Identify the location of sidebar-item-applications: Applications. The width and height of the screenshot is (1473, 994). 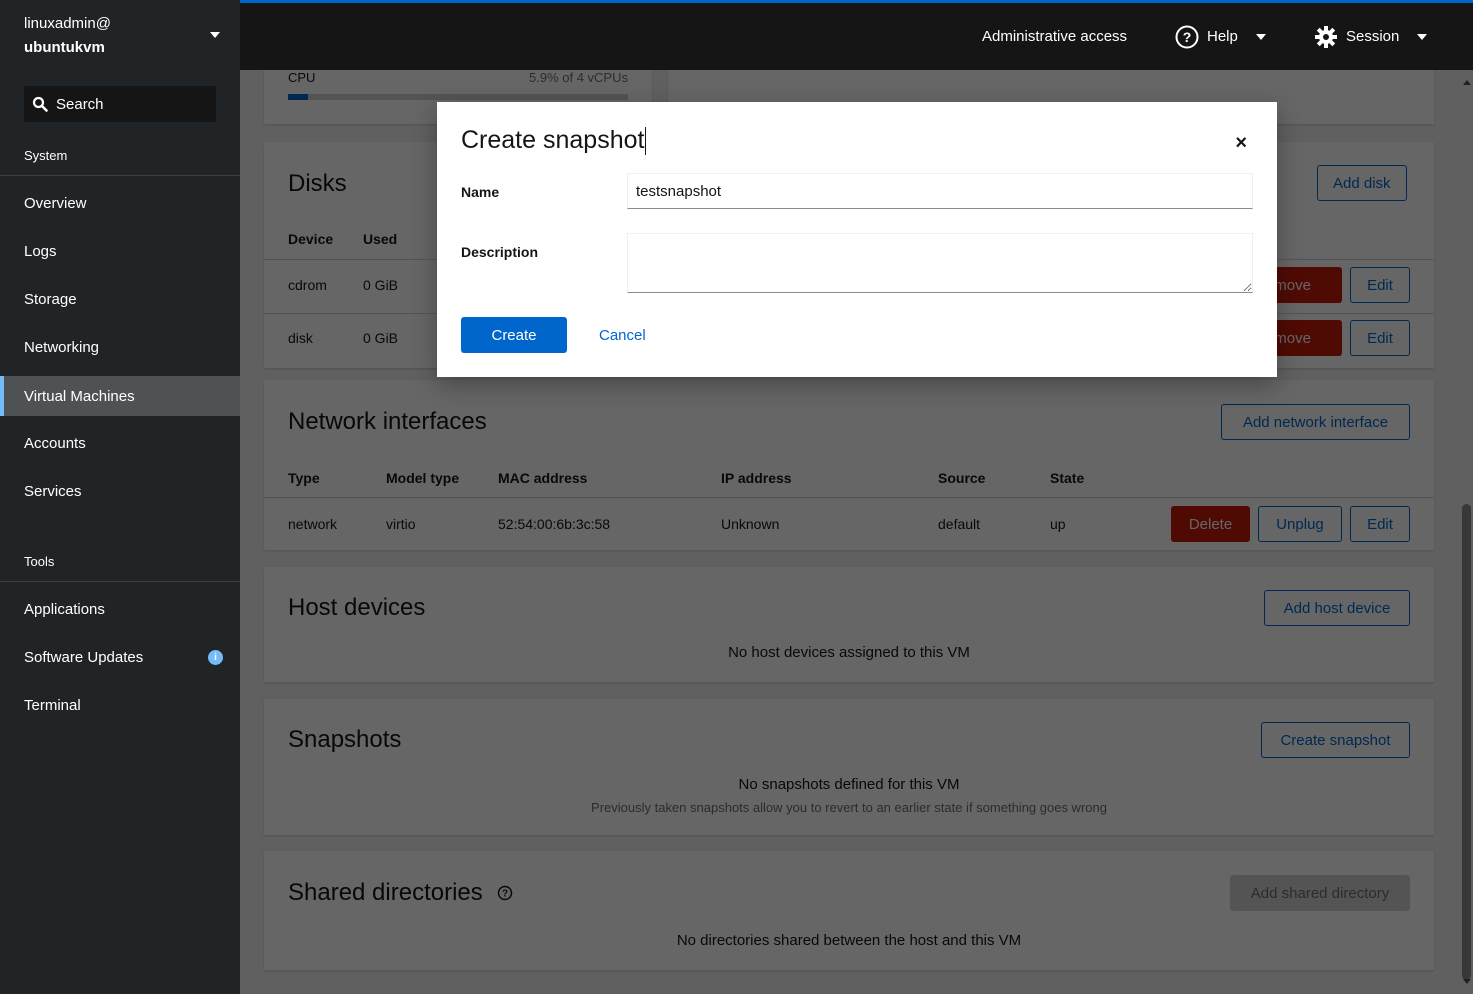
(120, 609).